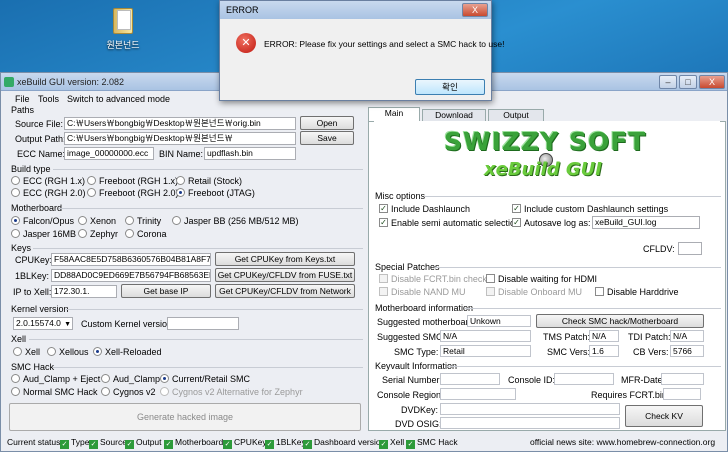 Image resolution: width=728 pixels, height=452 pixels. I want to click on mobo-trinity-radio, so click(129, 220).